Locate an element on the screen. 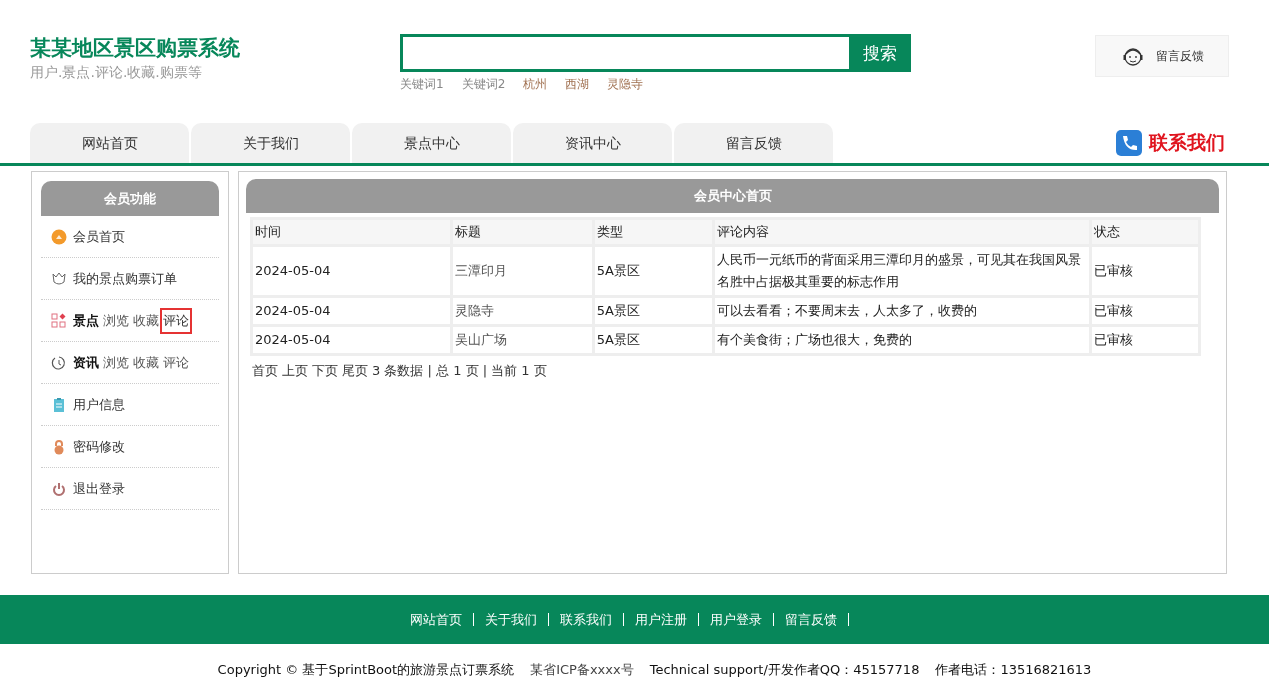  feedback-button: 留言反馈 is located at coordinates (1162, 56).